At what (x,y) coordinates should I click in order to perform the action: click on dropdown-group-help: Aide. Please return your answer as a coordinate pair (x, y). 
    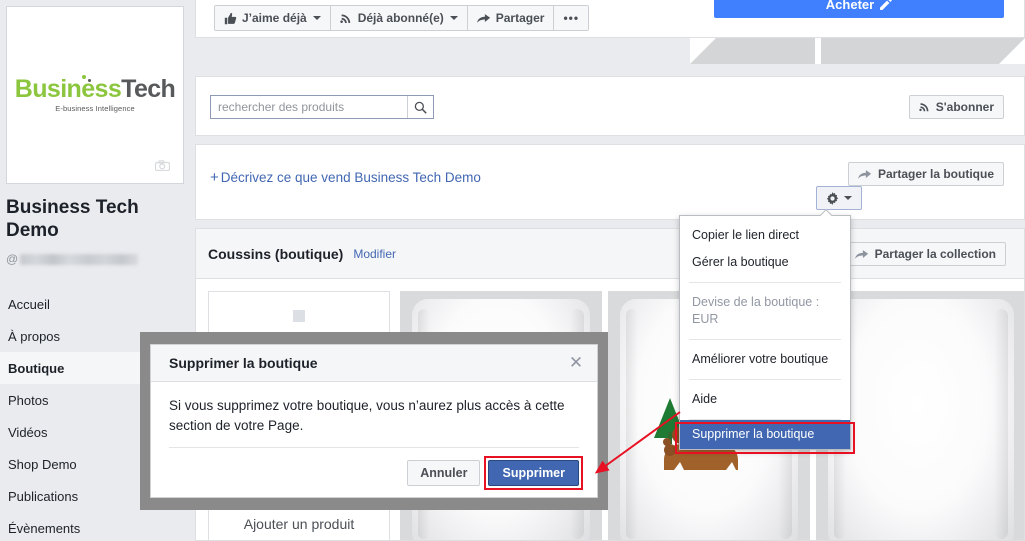
    Looking at the image, I should click on (765, 399).